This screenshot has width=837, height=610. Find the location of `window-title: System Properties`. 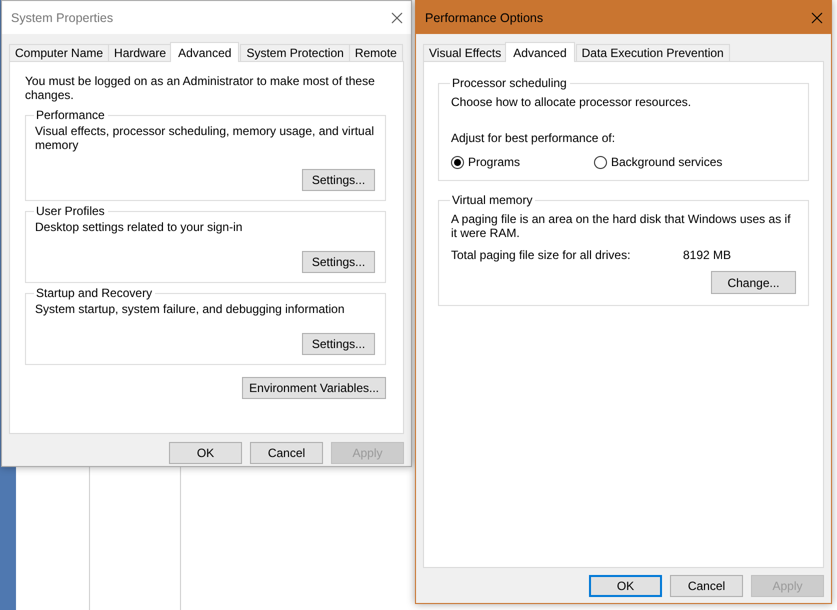

window-title: System Properties is located at coordinates (62, 17).